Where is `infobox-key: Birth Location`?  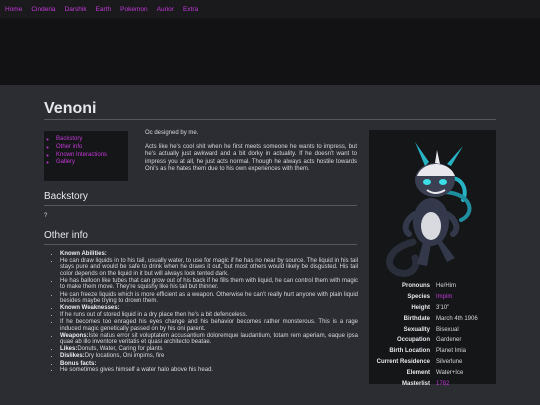 infobox-key: Birth Location is located at coordinates (409, 351).